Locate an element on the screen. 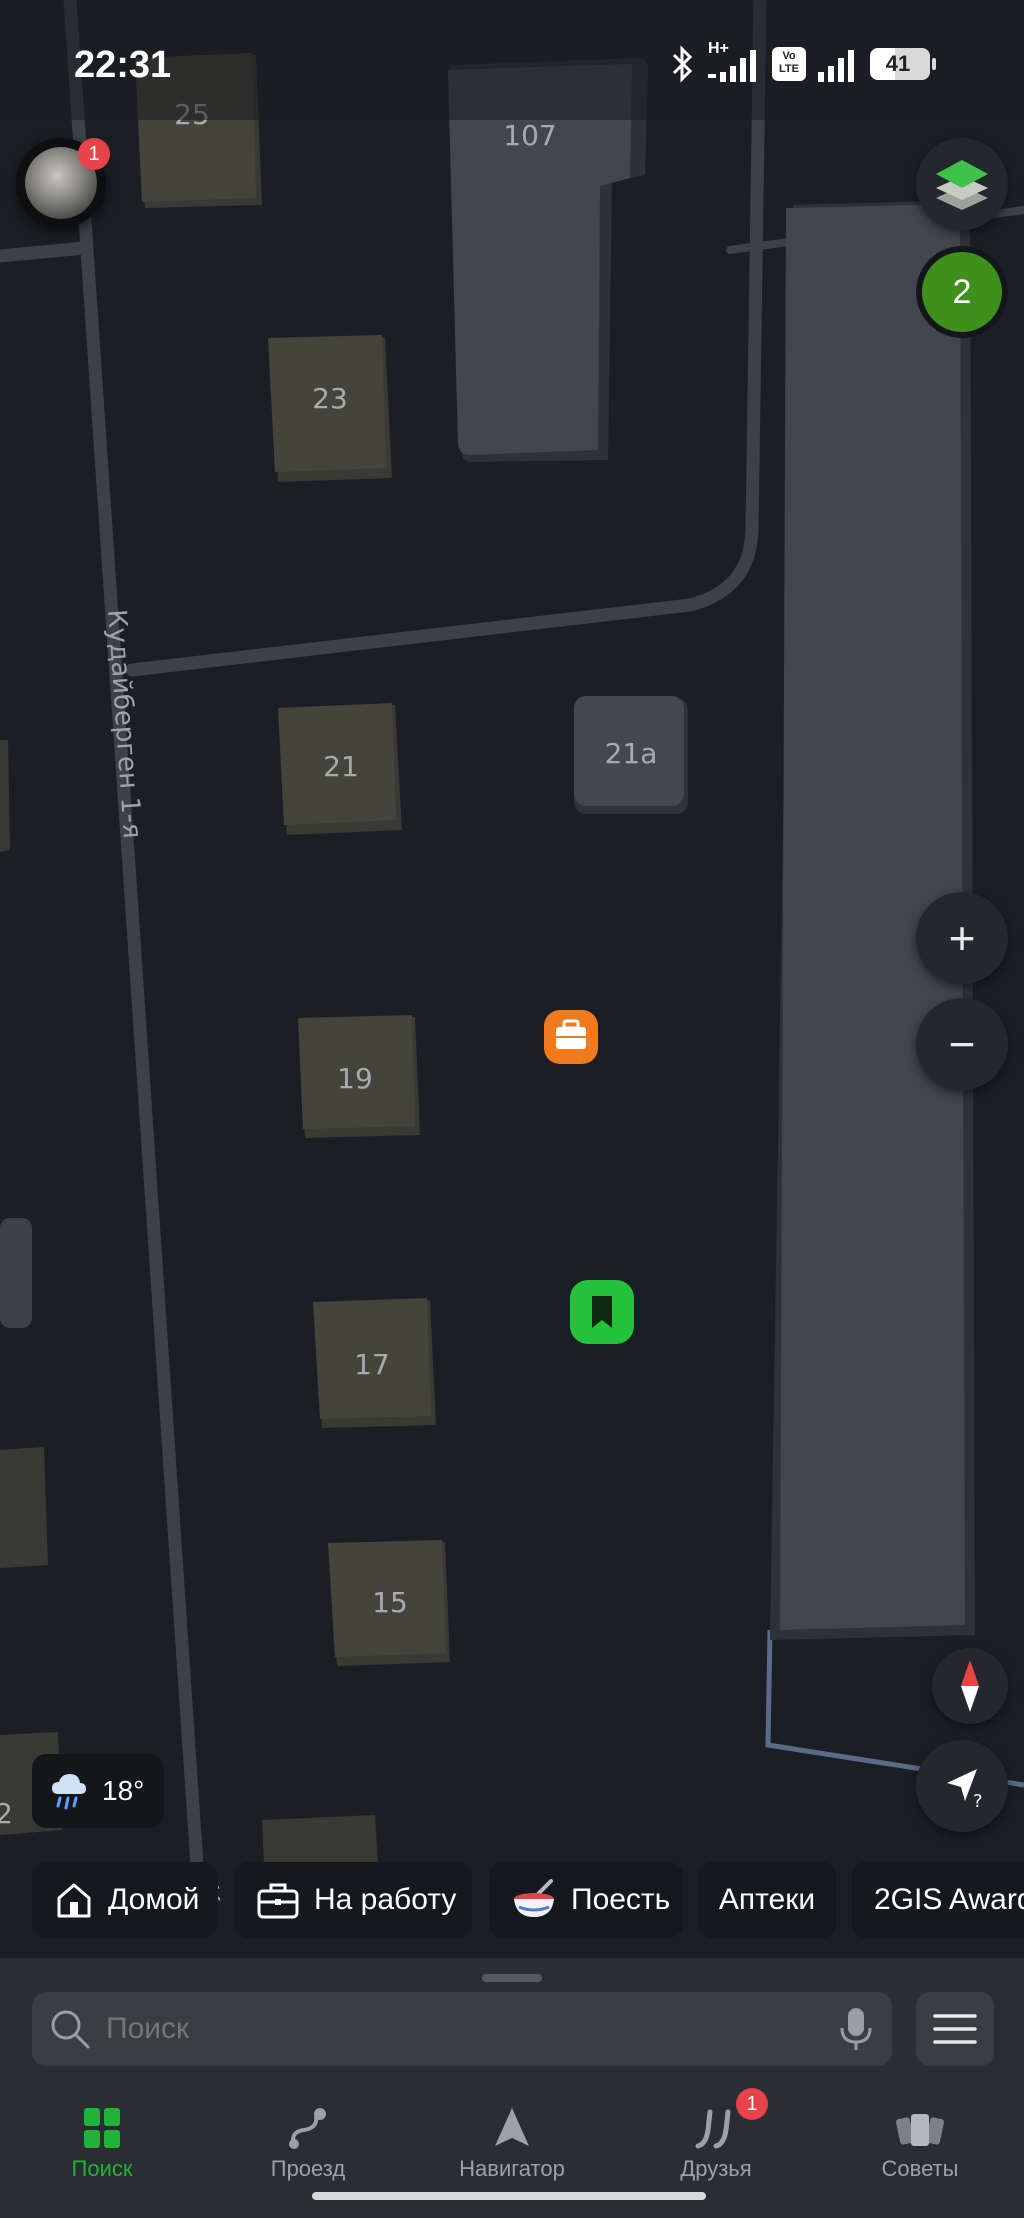 Image resolution: width=1024 pixels, height=2218 pixels. tab-label: Советы is located at coordinates (920, 2168).